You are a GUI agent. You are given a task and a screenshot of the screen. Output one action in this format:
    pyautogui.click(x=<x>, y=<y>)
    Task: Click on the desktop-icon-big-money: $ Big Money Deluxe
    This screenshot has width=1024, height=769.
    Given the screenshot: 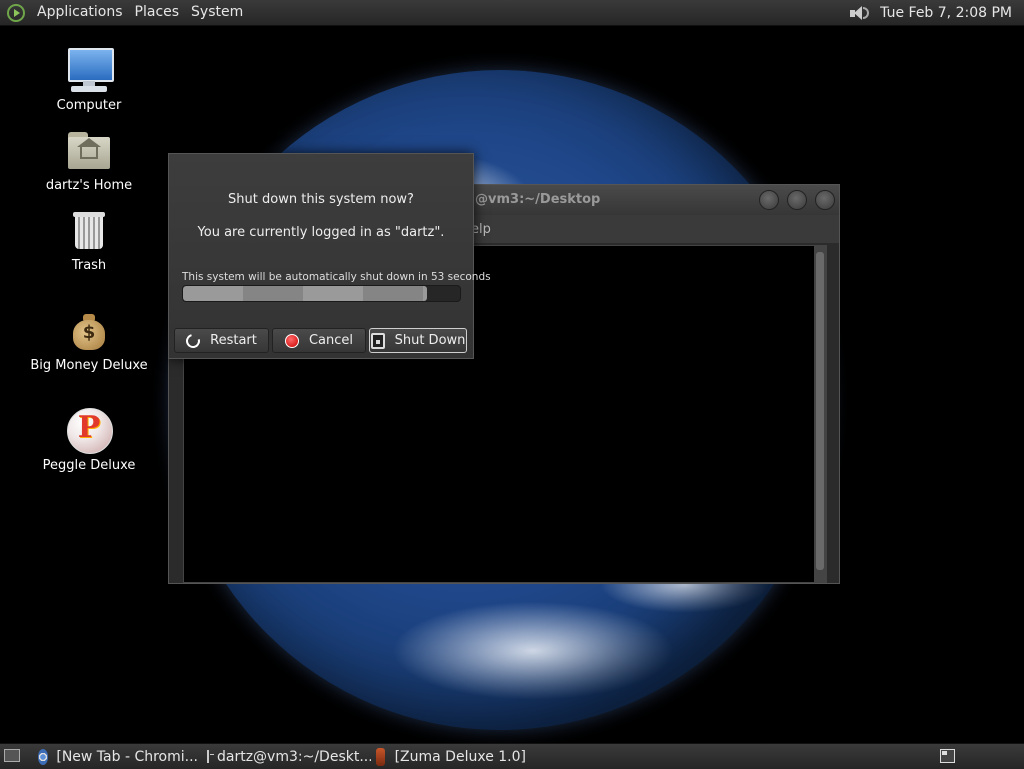 What is the action you would take?
    pyautogui.click(x=89, y=339)
    